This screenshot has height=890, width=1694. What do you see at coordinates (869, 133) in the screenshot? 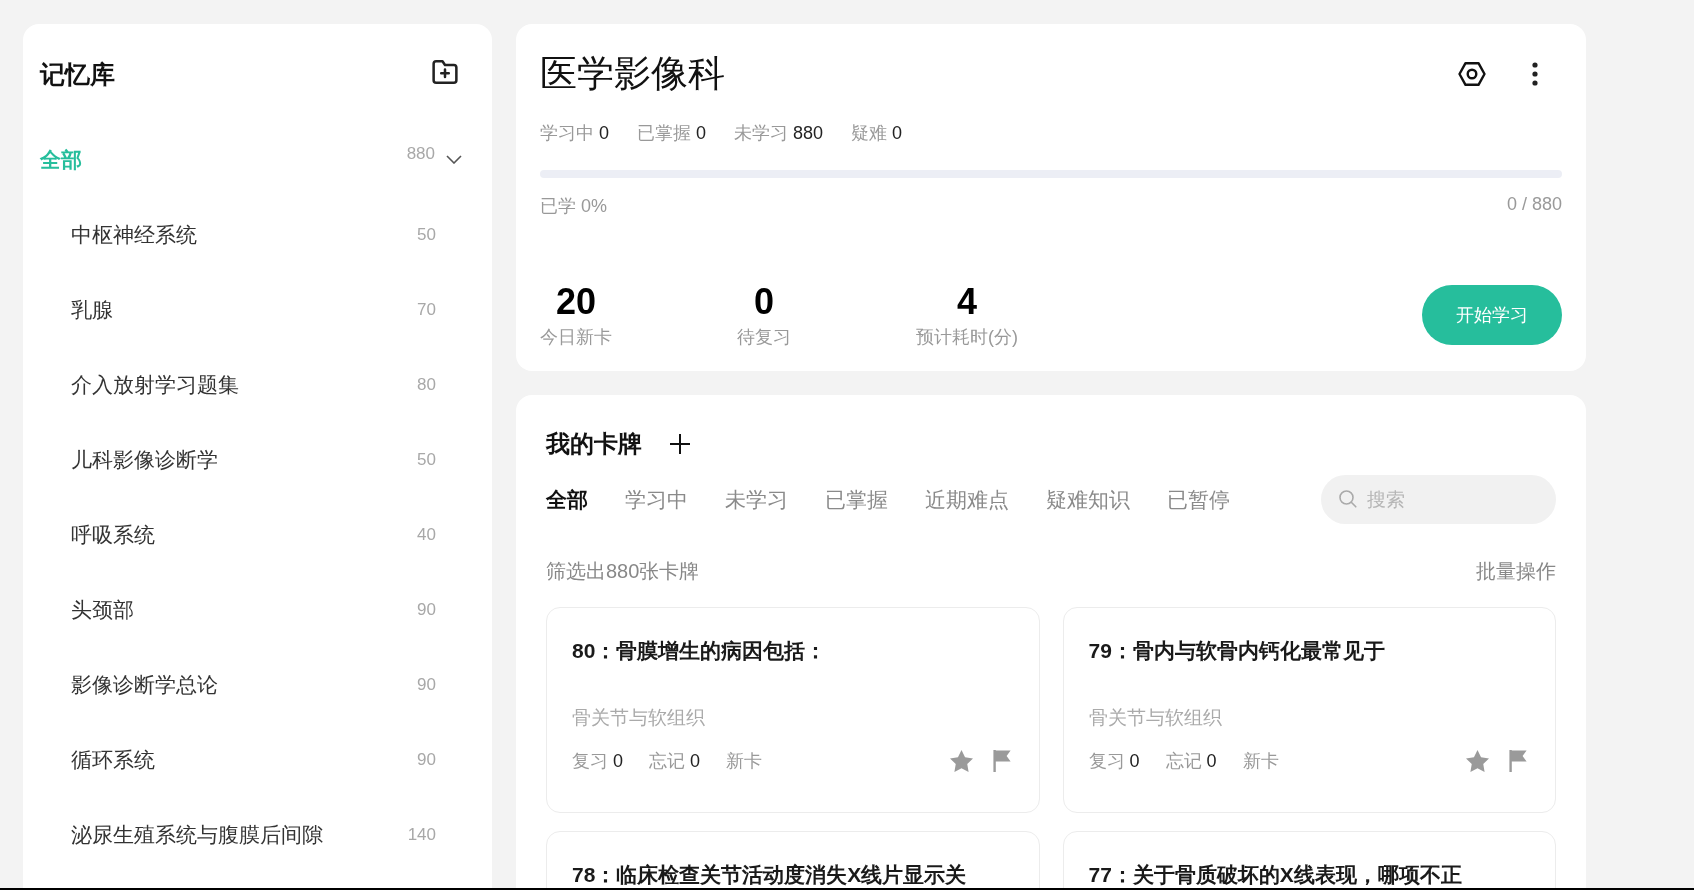
I see `stat-label: 疑难` at bounding box center [869, 133].